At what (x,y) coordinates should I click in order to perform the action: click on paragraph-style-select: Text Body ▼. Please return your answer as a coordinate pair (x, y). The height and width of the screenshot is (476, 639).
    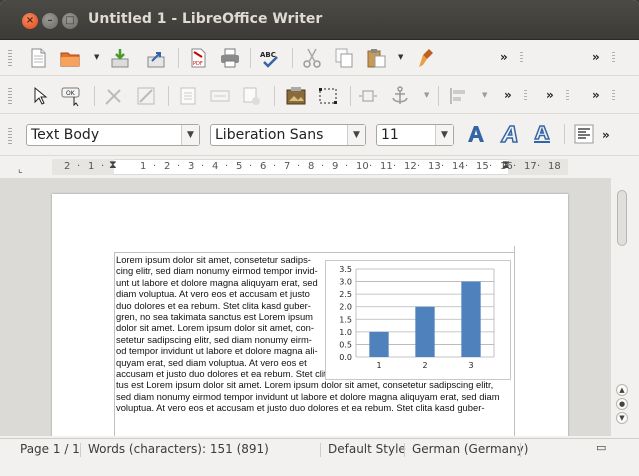
    Looking at the image, I should click on (113, 135).